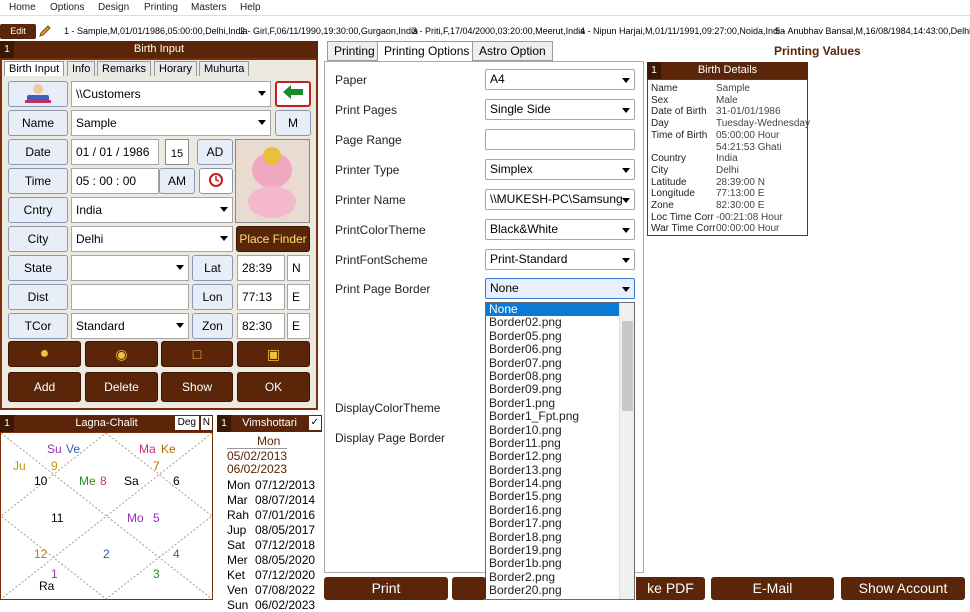  What do you see at coordinates (38, 239) in the screenshot?
I see `city-label-button: City` at bounding box center [38, 239].